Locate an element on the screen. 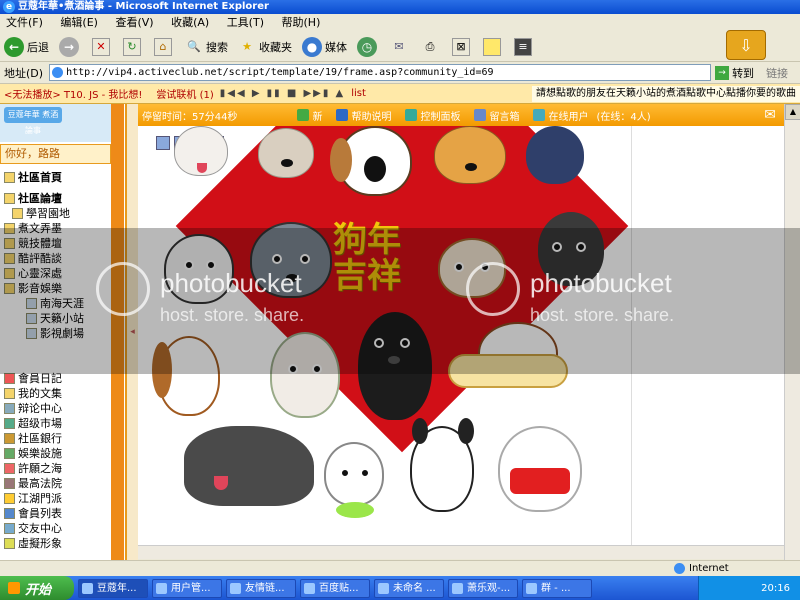  new-year-greeting: 狗年 吉祥 is located at coordinates (367, 258).